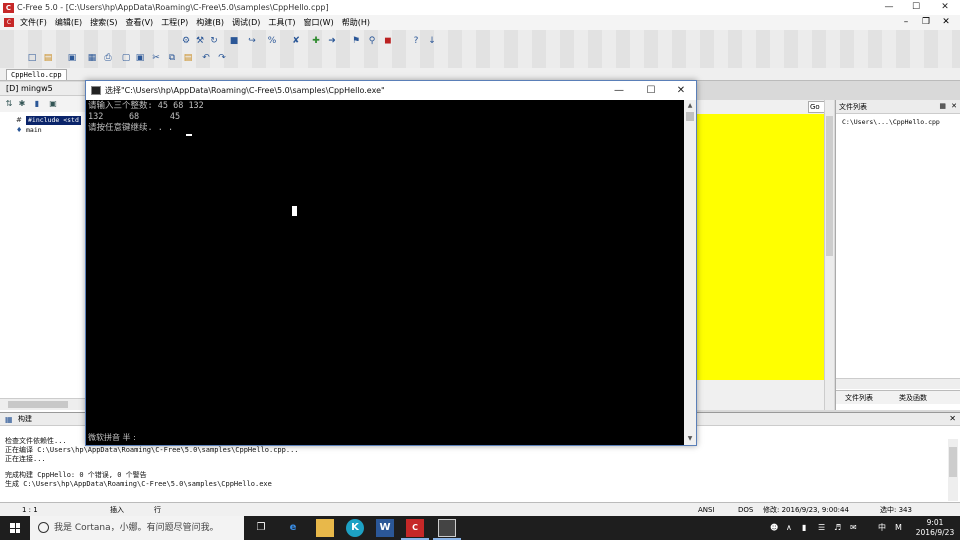 The width and height of the screenshot is (960, 540). What do you see at coordinates (32, 58) in the screenshot?
I see `new-file-icon: □` at bounding box center [32, 58].